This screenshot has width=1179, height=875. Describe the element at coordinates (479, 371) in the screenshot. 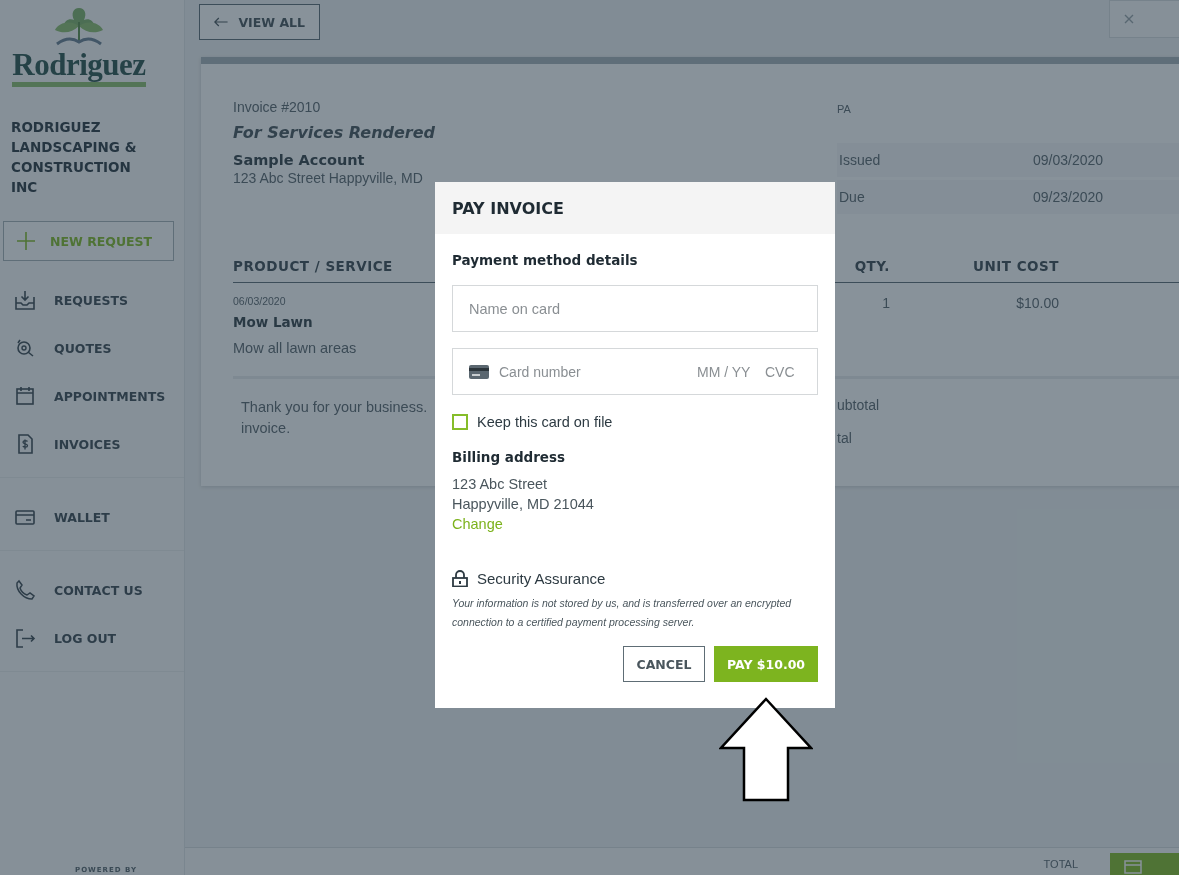

I see `credit-card-icon` at that location.